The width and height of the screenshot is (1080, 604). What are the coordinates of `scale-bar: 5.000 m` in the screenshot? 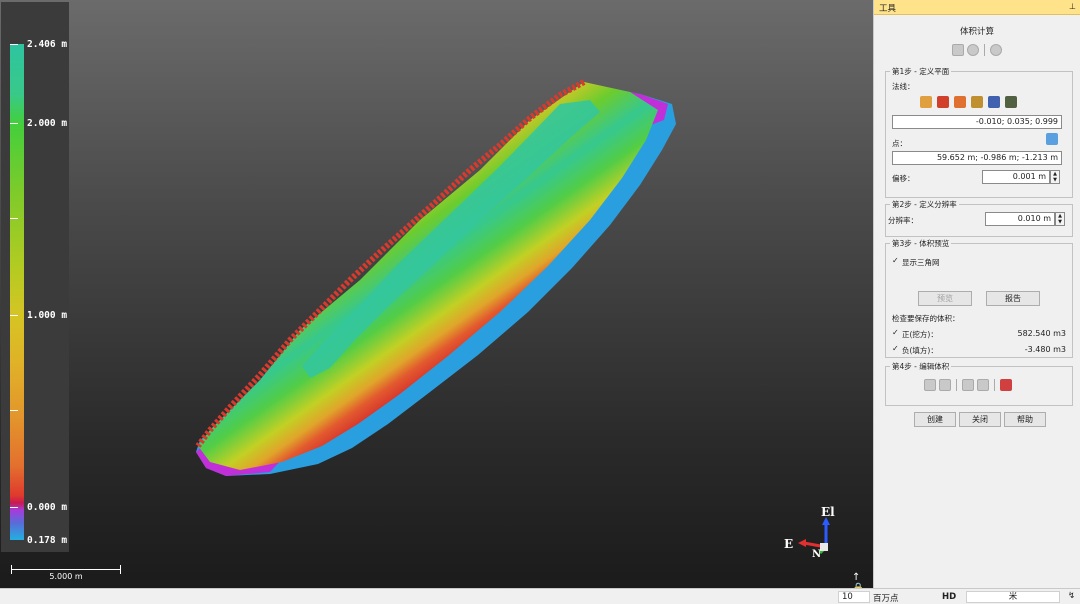 It's located at (66, 572).